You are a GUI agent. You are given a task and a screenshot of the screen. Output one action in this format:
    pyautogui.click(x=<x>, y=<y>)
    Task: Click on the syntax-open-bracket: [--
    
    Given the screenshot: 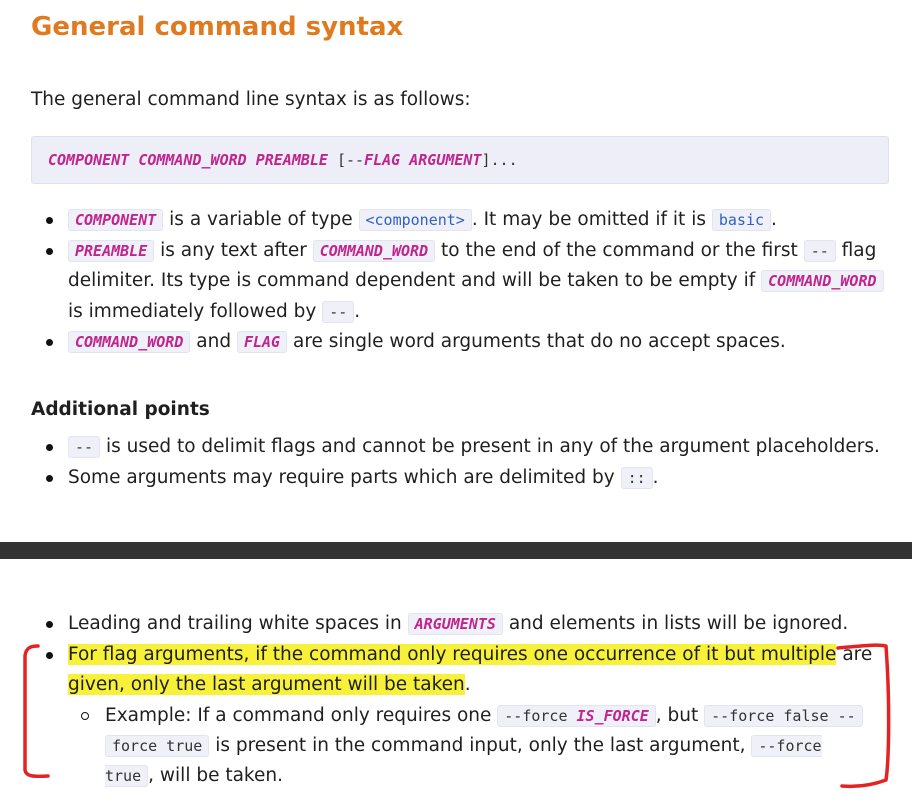 What is the action you would take?
    pyautogui.click(x=351, y=160)
    